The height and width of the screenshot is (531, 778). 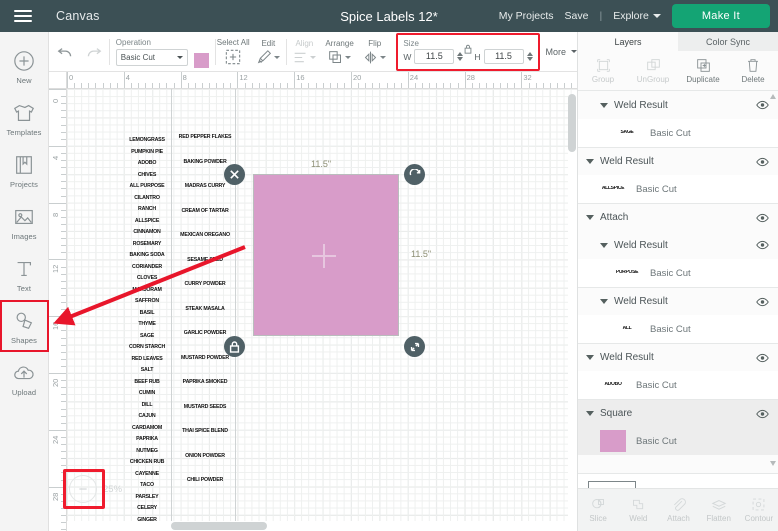 What do you see at coordinates (147, 245) in the screenshot?
I see `spice-label: ROSEMARY` at bounding box center [147, 245].